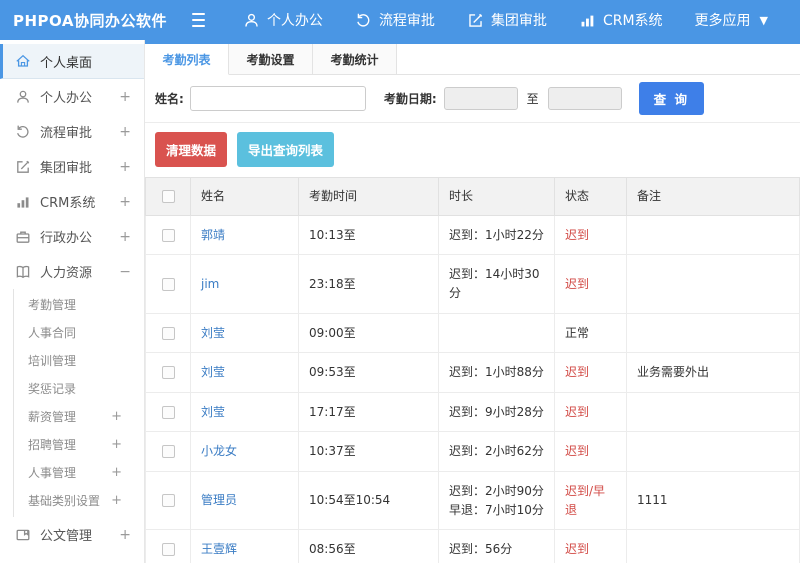  Describe the element at coordinates (72, 166) in the screenshot. I see `sidebar-item: 集团审批 +` at that location.